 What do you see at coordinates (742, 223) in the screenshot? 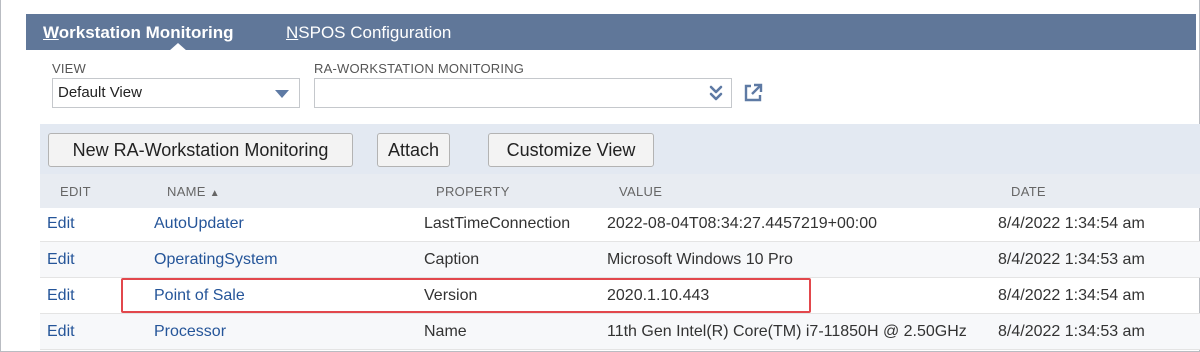
I see `value-cell: 2022-08-04T08:34:27.4457219+00:00` at bounding box center [742, 223].